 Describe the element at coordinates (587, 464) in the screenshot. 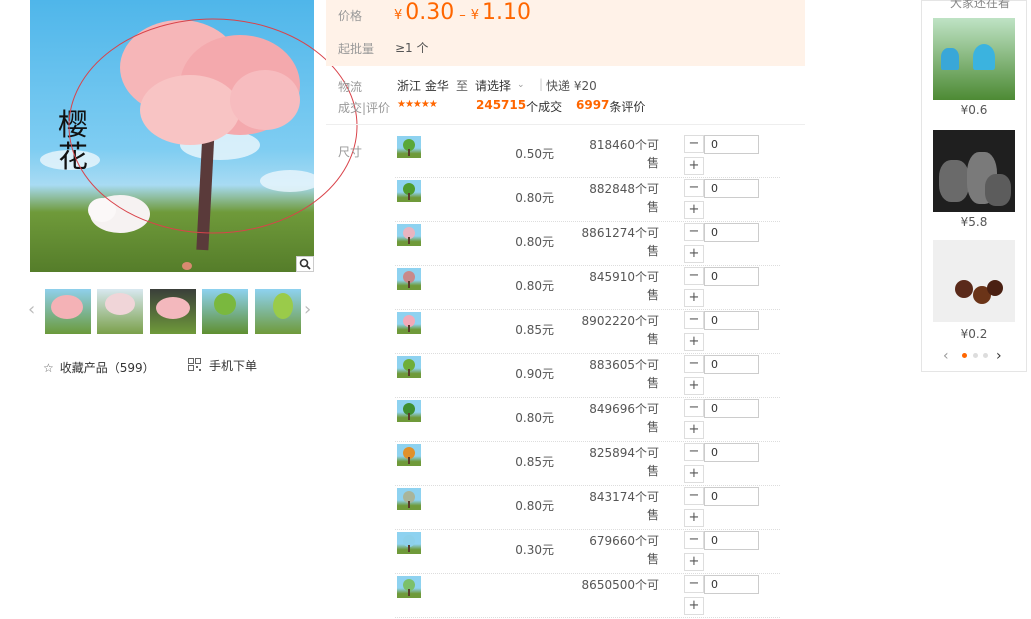

I see `sku-row: 0.85元825894个可售−+` at that location.